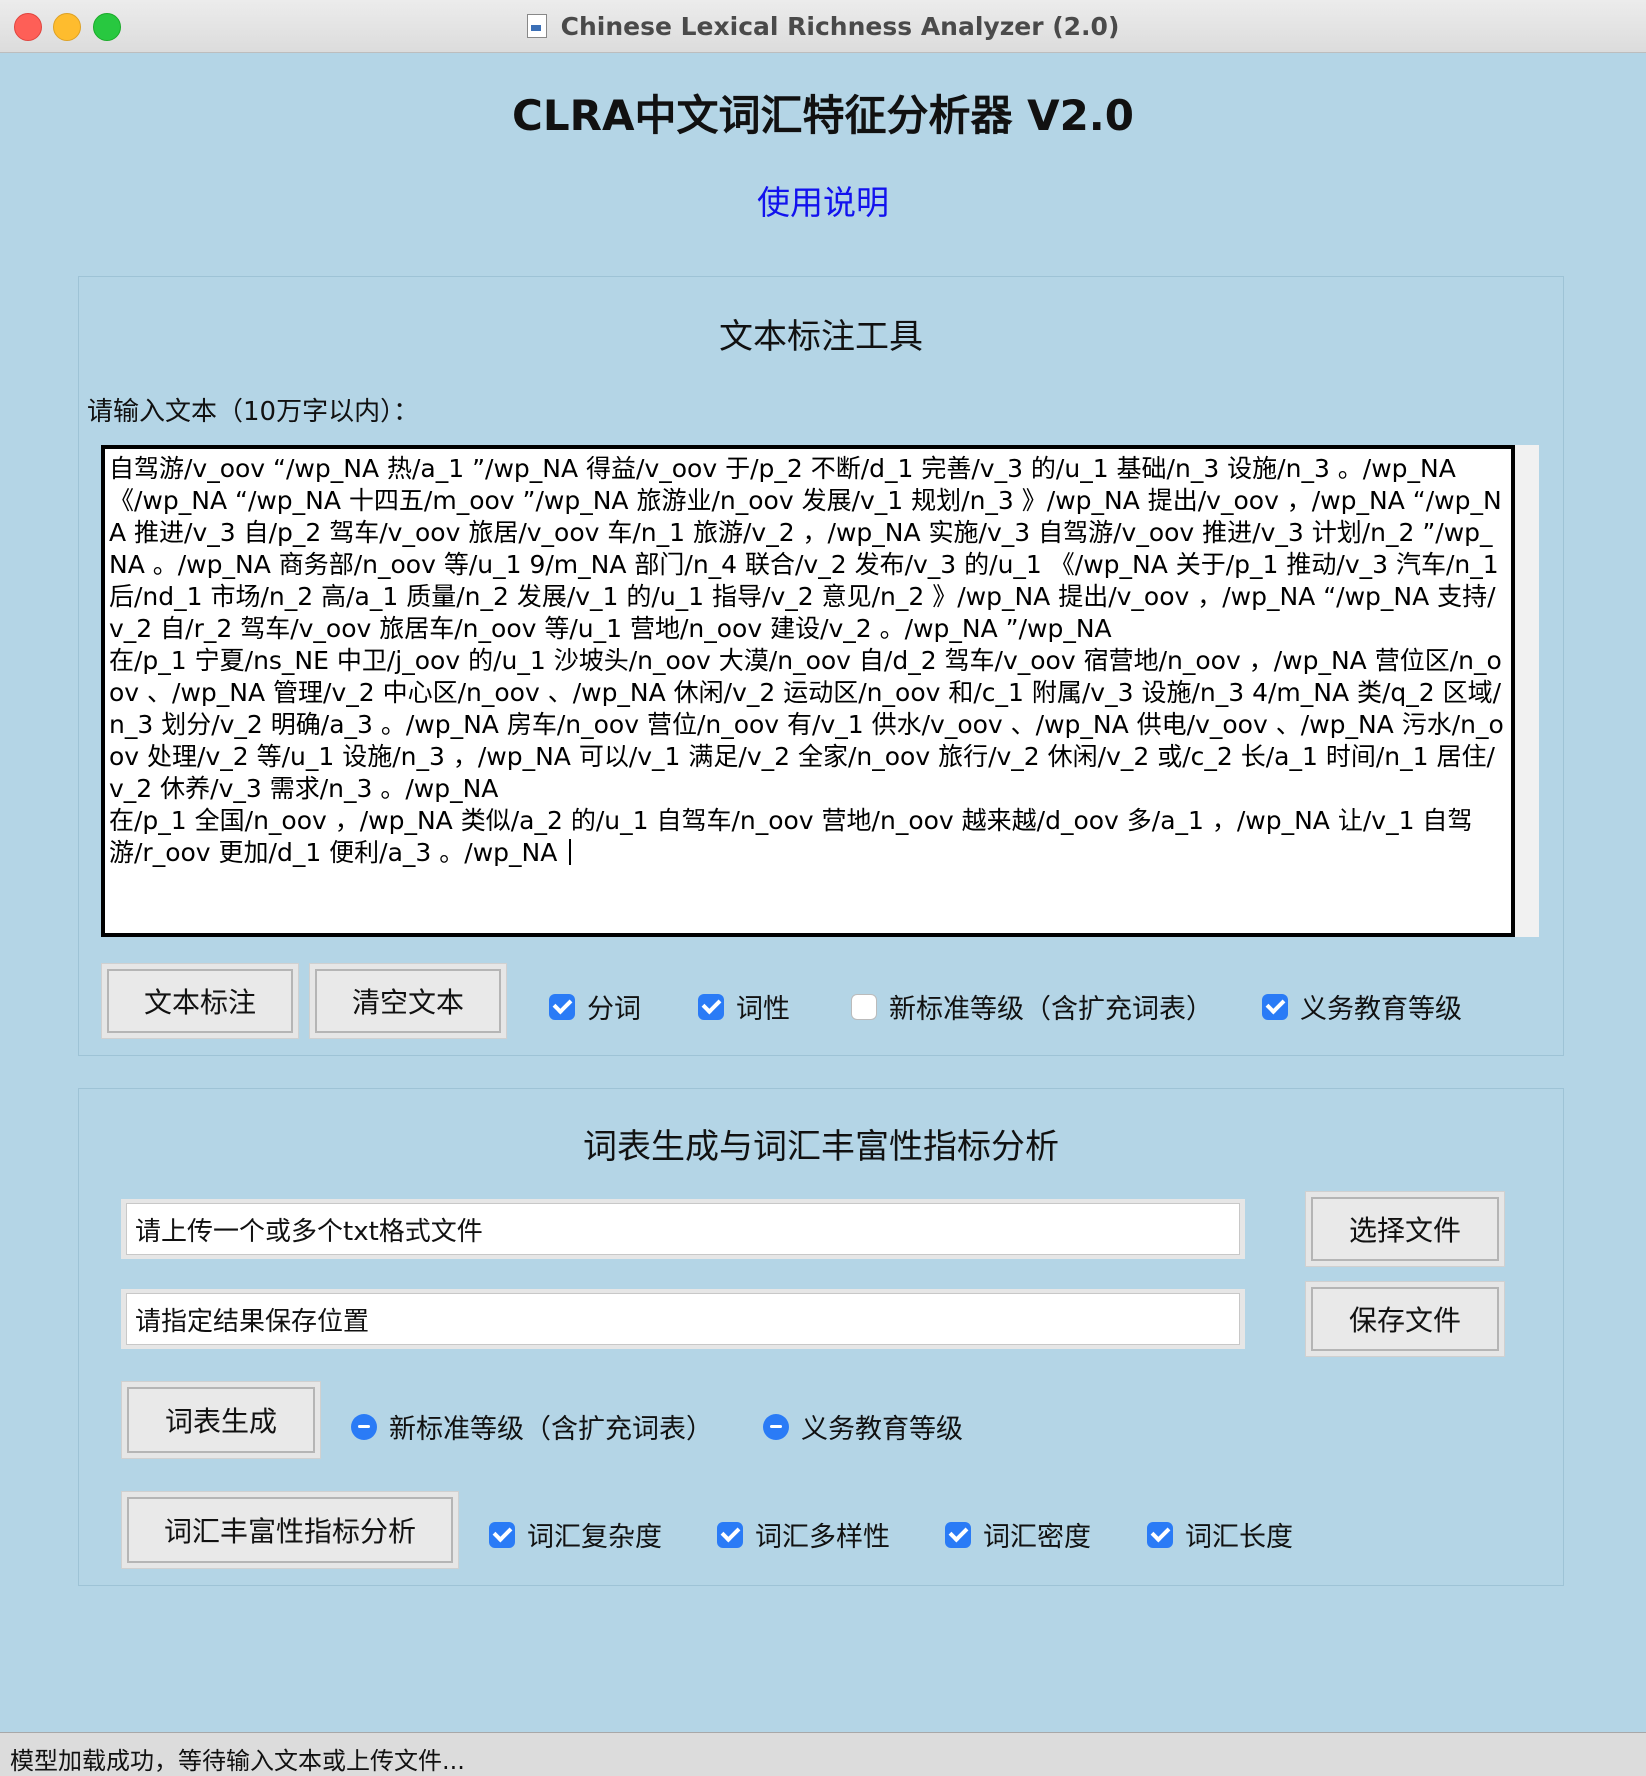  I want to click on diversity-label: 词汇多样性, so click(822, 1537).